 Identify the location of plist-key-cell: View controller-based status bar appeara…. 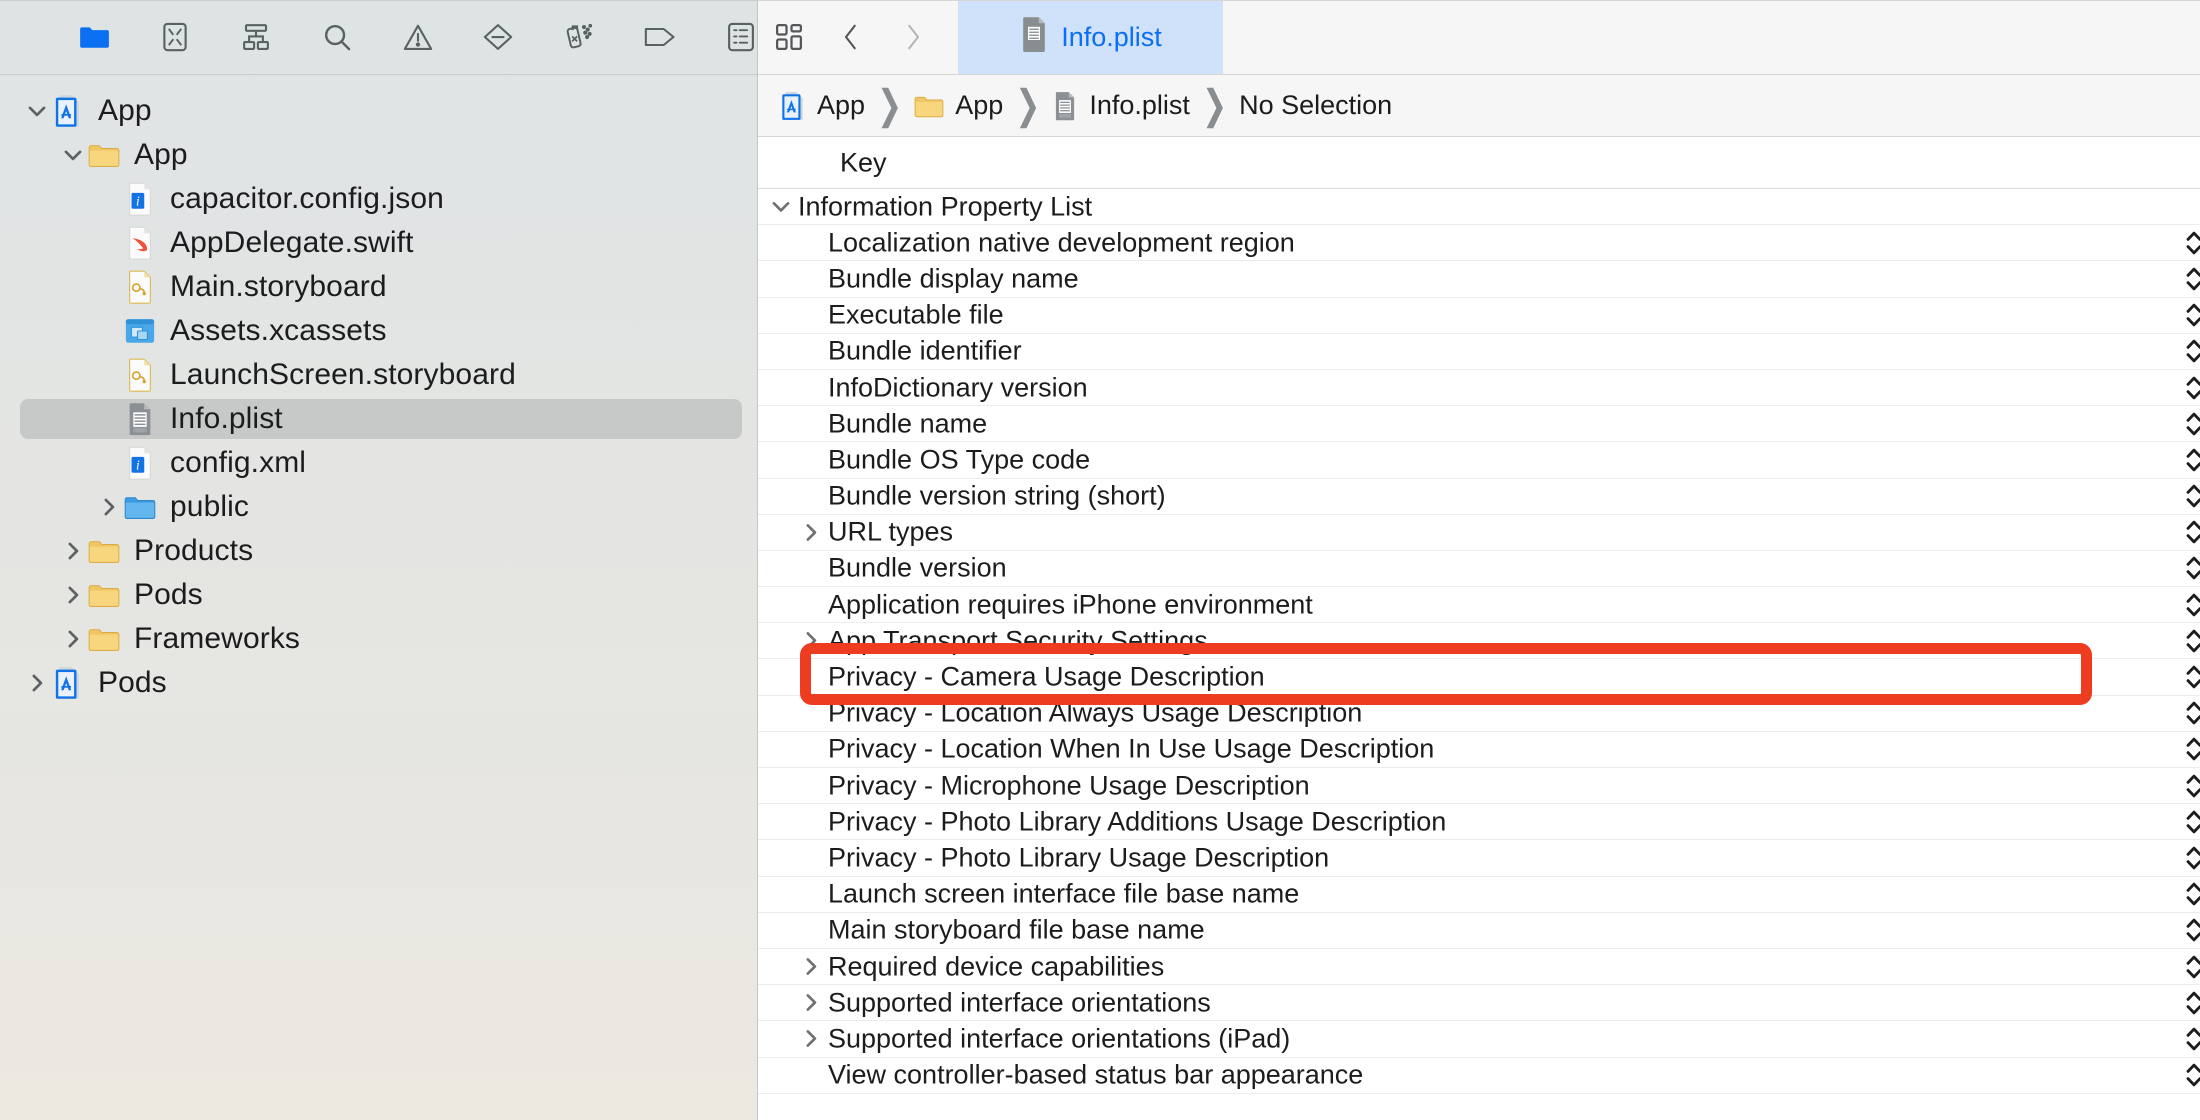
(1060, 1075).